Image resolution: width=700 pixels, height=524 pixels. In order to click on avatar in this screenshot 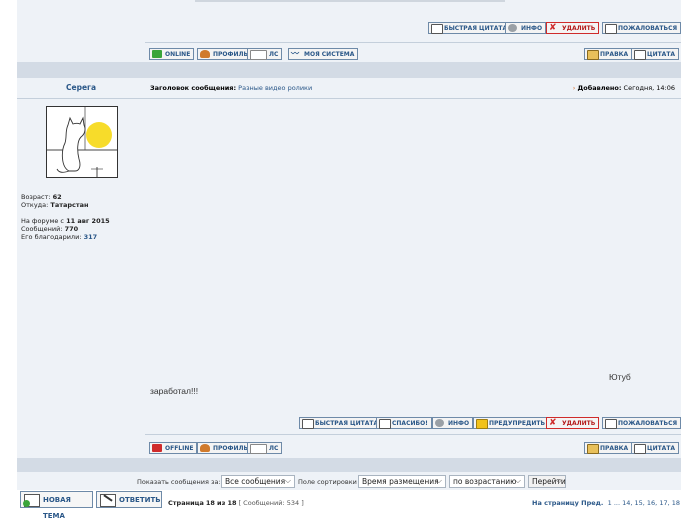, I will do `click(82, 142)`.